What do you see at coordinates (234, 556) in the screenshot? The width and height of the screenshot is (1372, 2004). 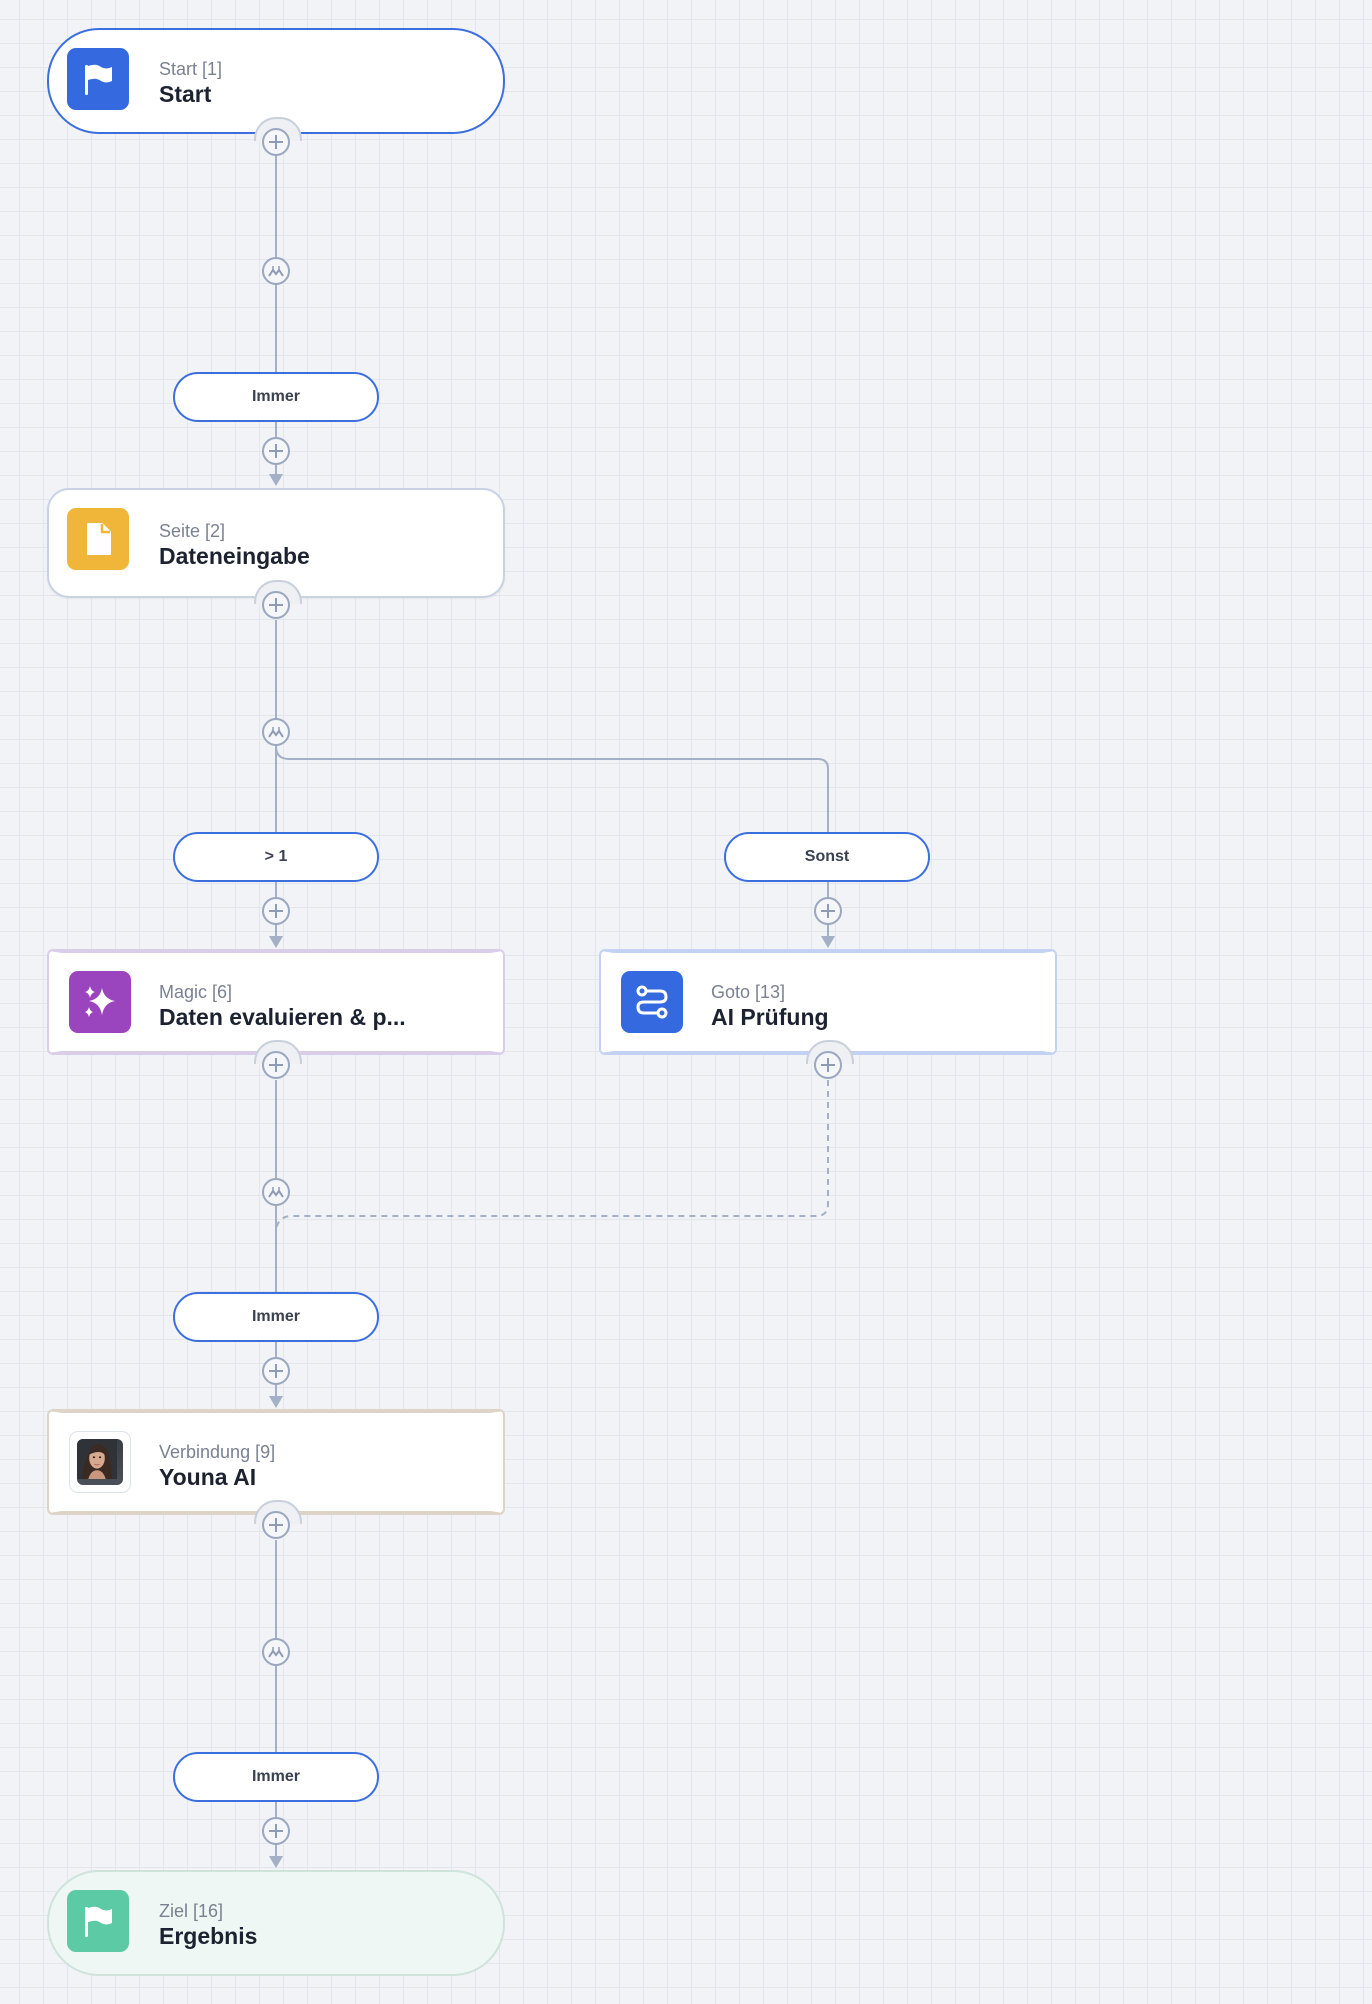 I see `node-title: Dateneingabe` at bounding box center [234, 556].